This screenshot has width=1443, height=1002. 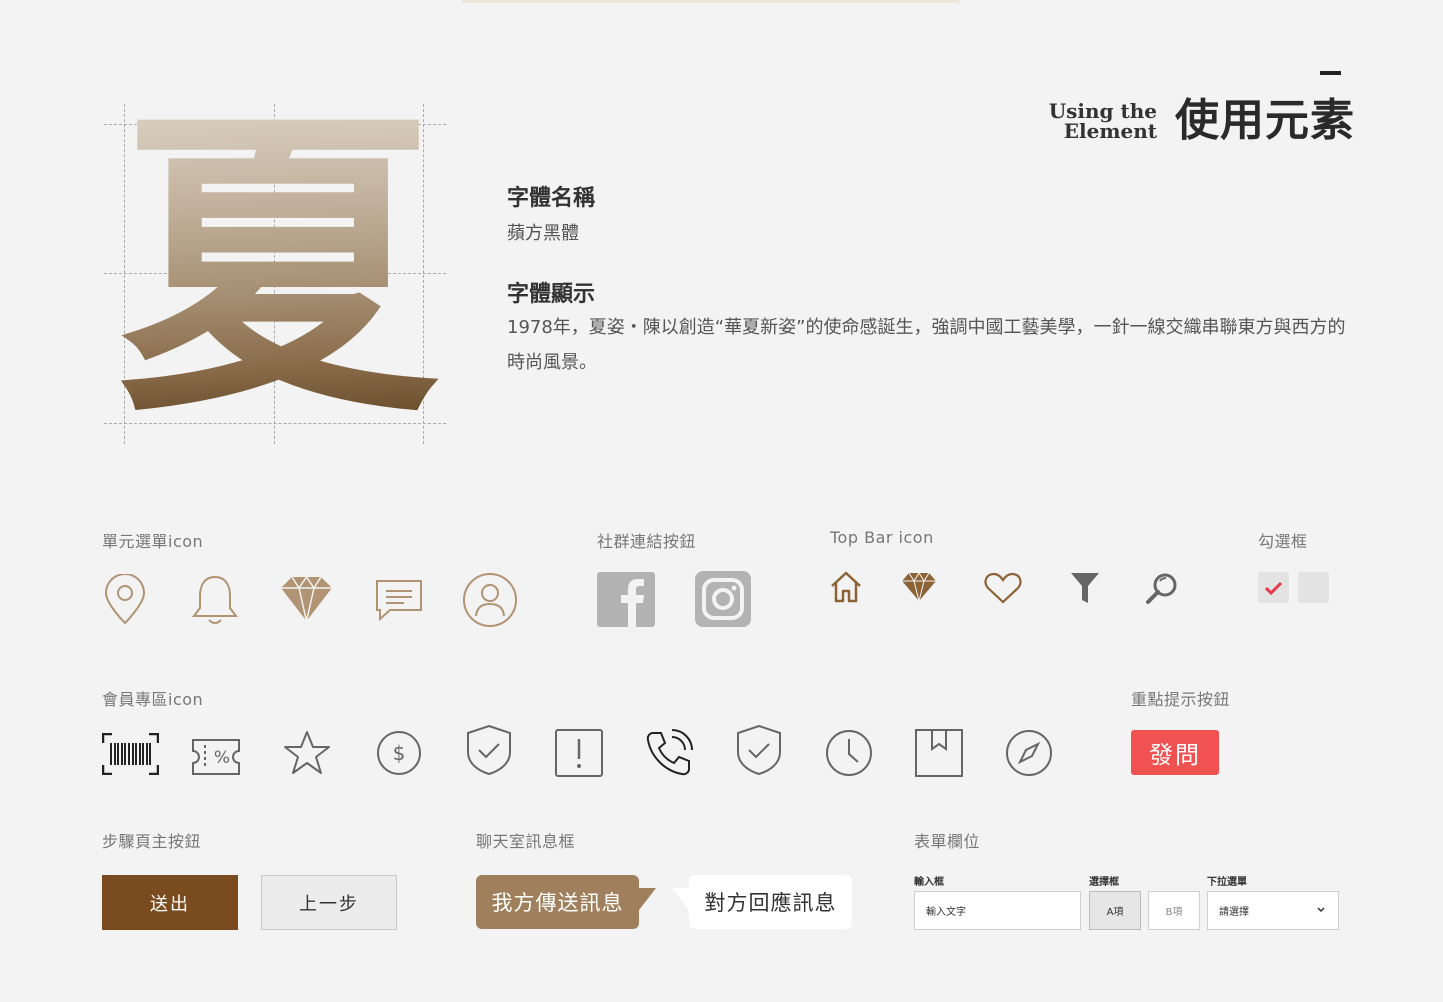 What do you see at coordinates (526, 841) in the screenshot?
I see `chat-box-label: 聊天室訊息框` at bounding box center [526, 841].